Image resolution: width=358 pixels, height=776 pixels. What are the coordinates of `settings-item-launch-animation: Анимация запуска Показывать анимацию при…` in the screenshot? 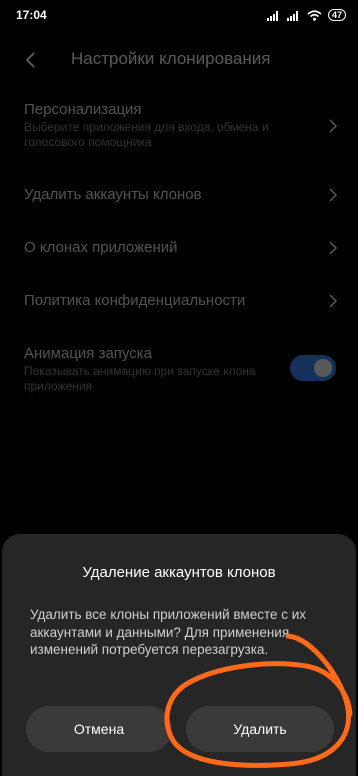 It's located at (182, 369).